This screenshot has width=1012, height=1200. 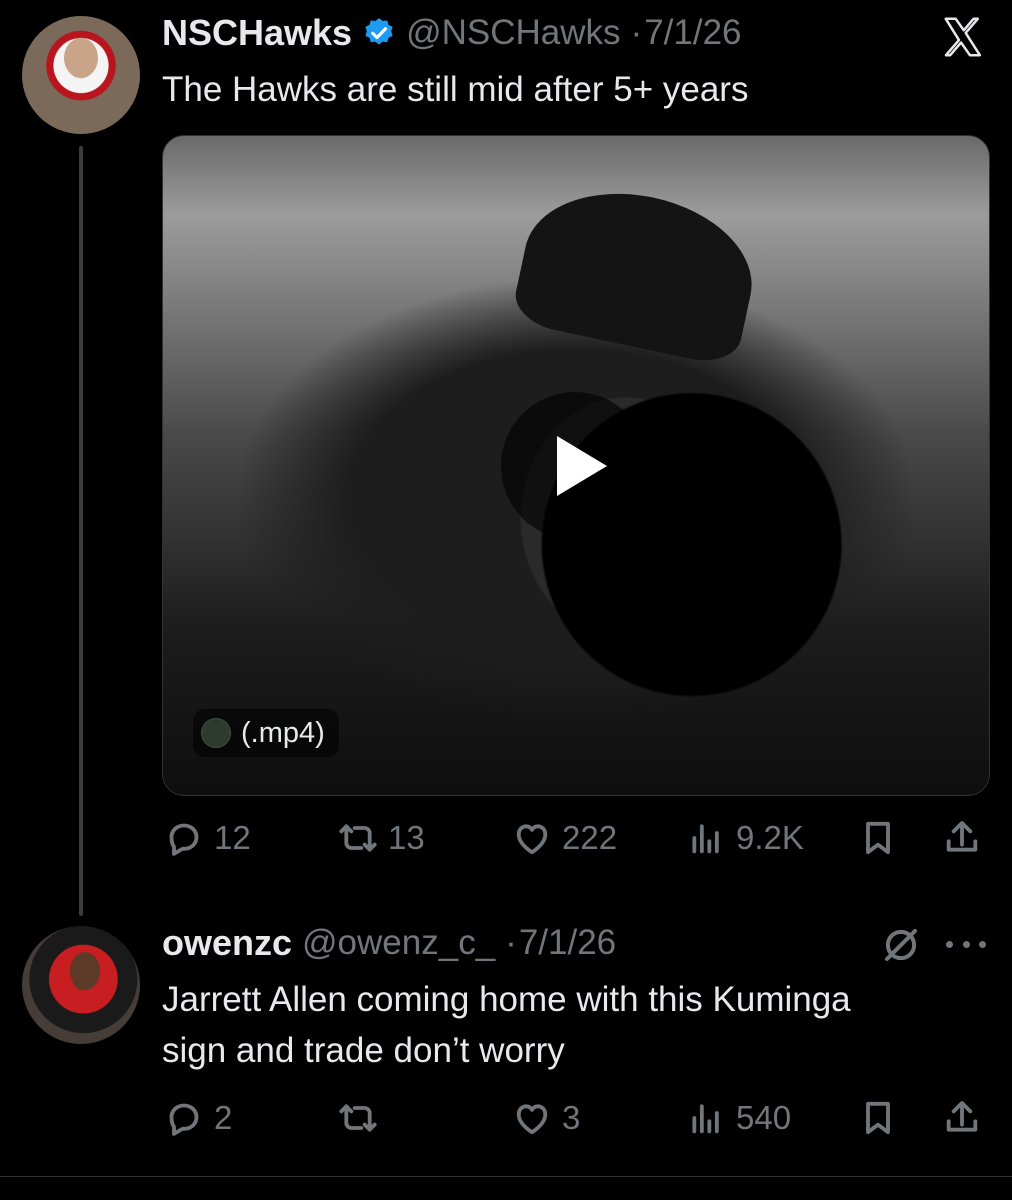 I want to click on x-logo-icon, so click(x=963, y=37).